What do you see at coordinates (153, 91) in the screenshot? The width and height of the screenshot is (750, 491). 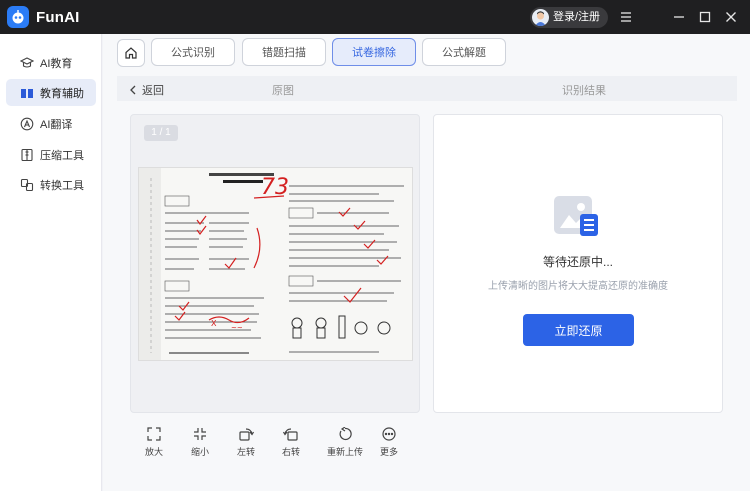 I see `back-label: 返回` at bounding box center [153, 91].